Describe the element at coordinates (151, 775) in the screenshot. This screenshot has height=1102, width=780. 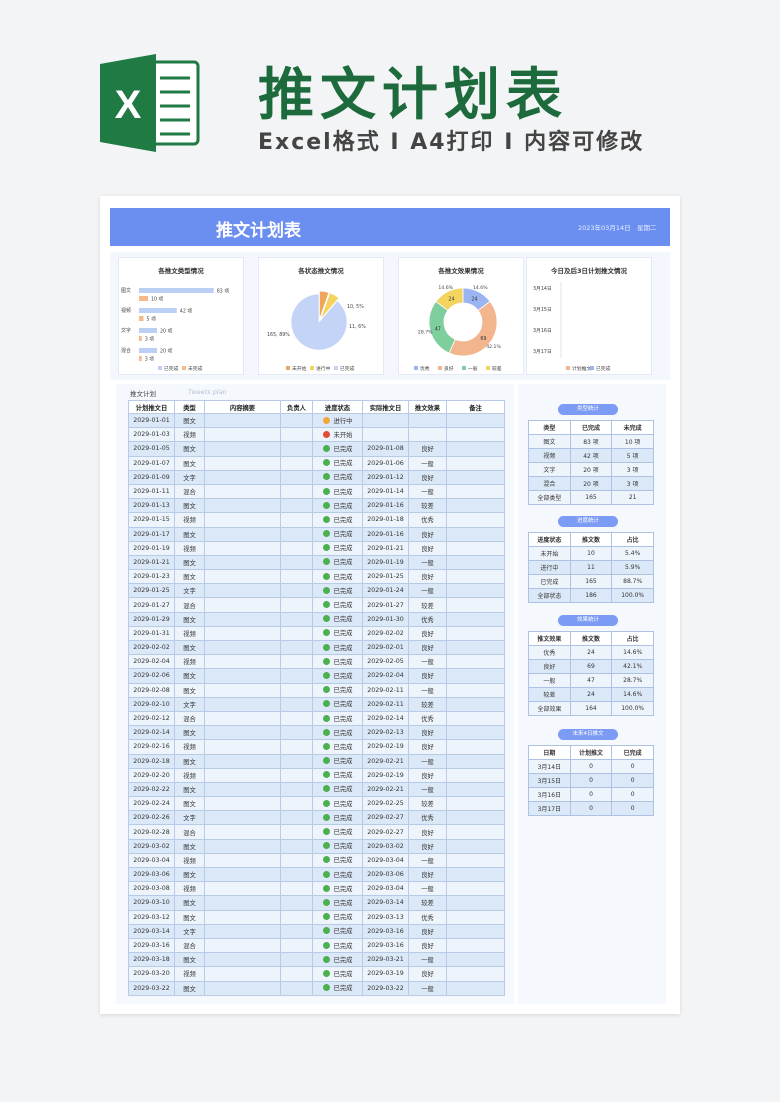
I see `table-cell: 2029-02-20` at that location.